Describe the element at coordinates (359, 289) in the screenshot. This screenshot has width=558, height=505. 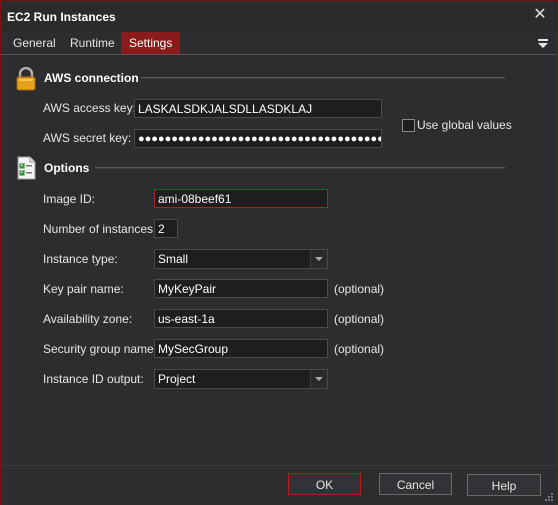
I see `key-pair-optional-note: (optional)` at that location.